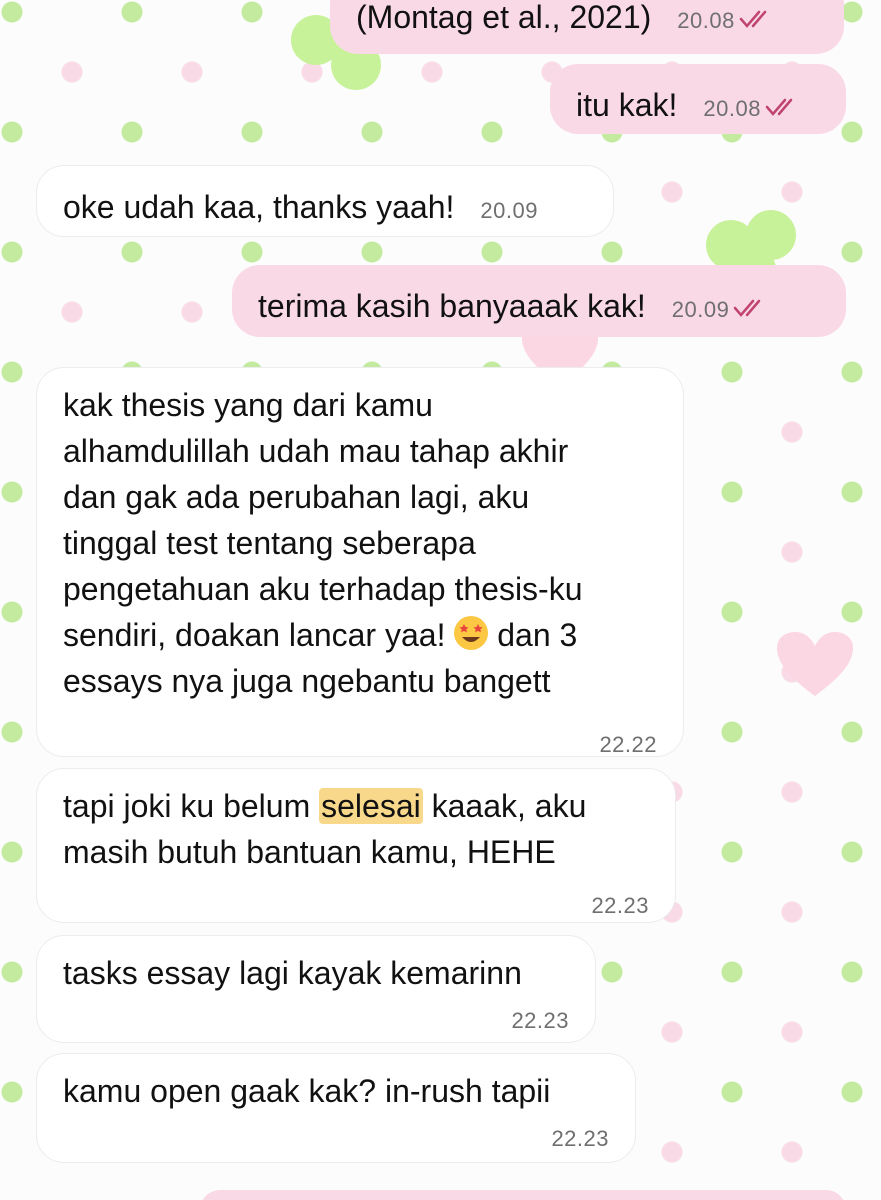 The height and width of the screenshot is (1200, 881). Describe the element at coordinates (371, 806) in the screenshot. I see `search-highlight: selesai` at that location.